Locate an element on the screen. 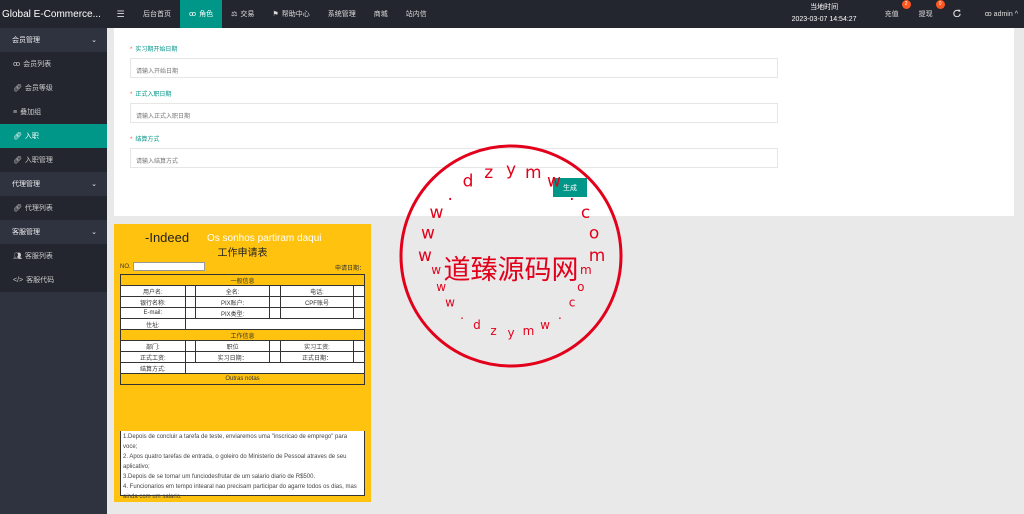 The width and height of the screenshot is (1024, 514). sidebar-item-4: 🔗︎ 入职 is located at coordinates (53, 136).